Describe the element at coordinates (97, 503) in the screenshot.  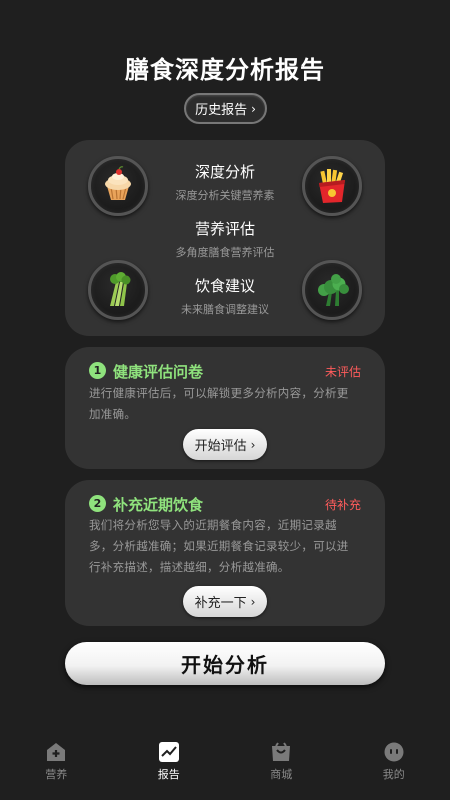
I see `step-number-badge: 2` at that location.